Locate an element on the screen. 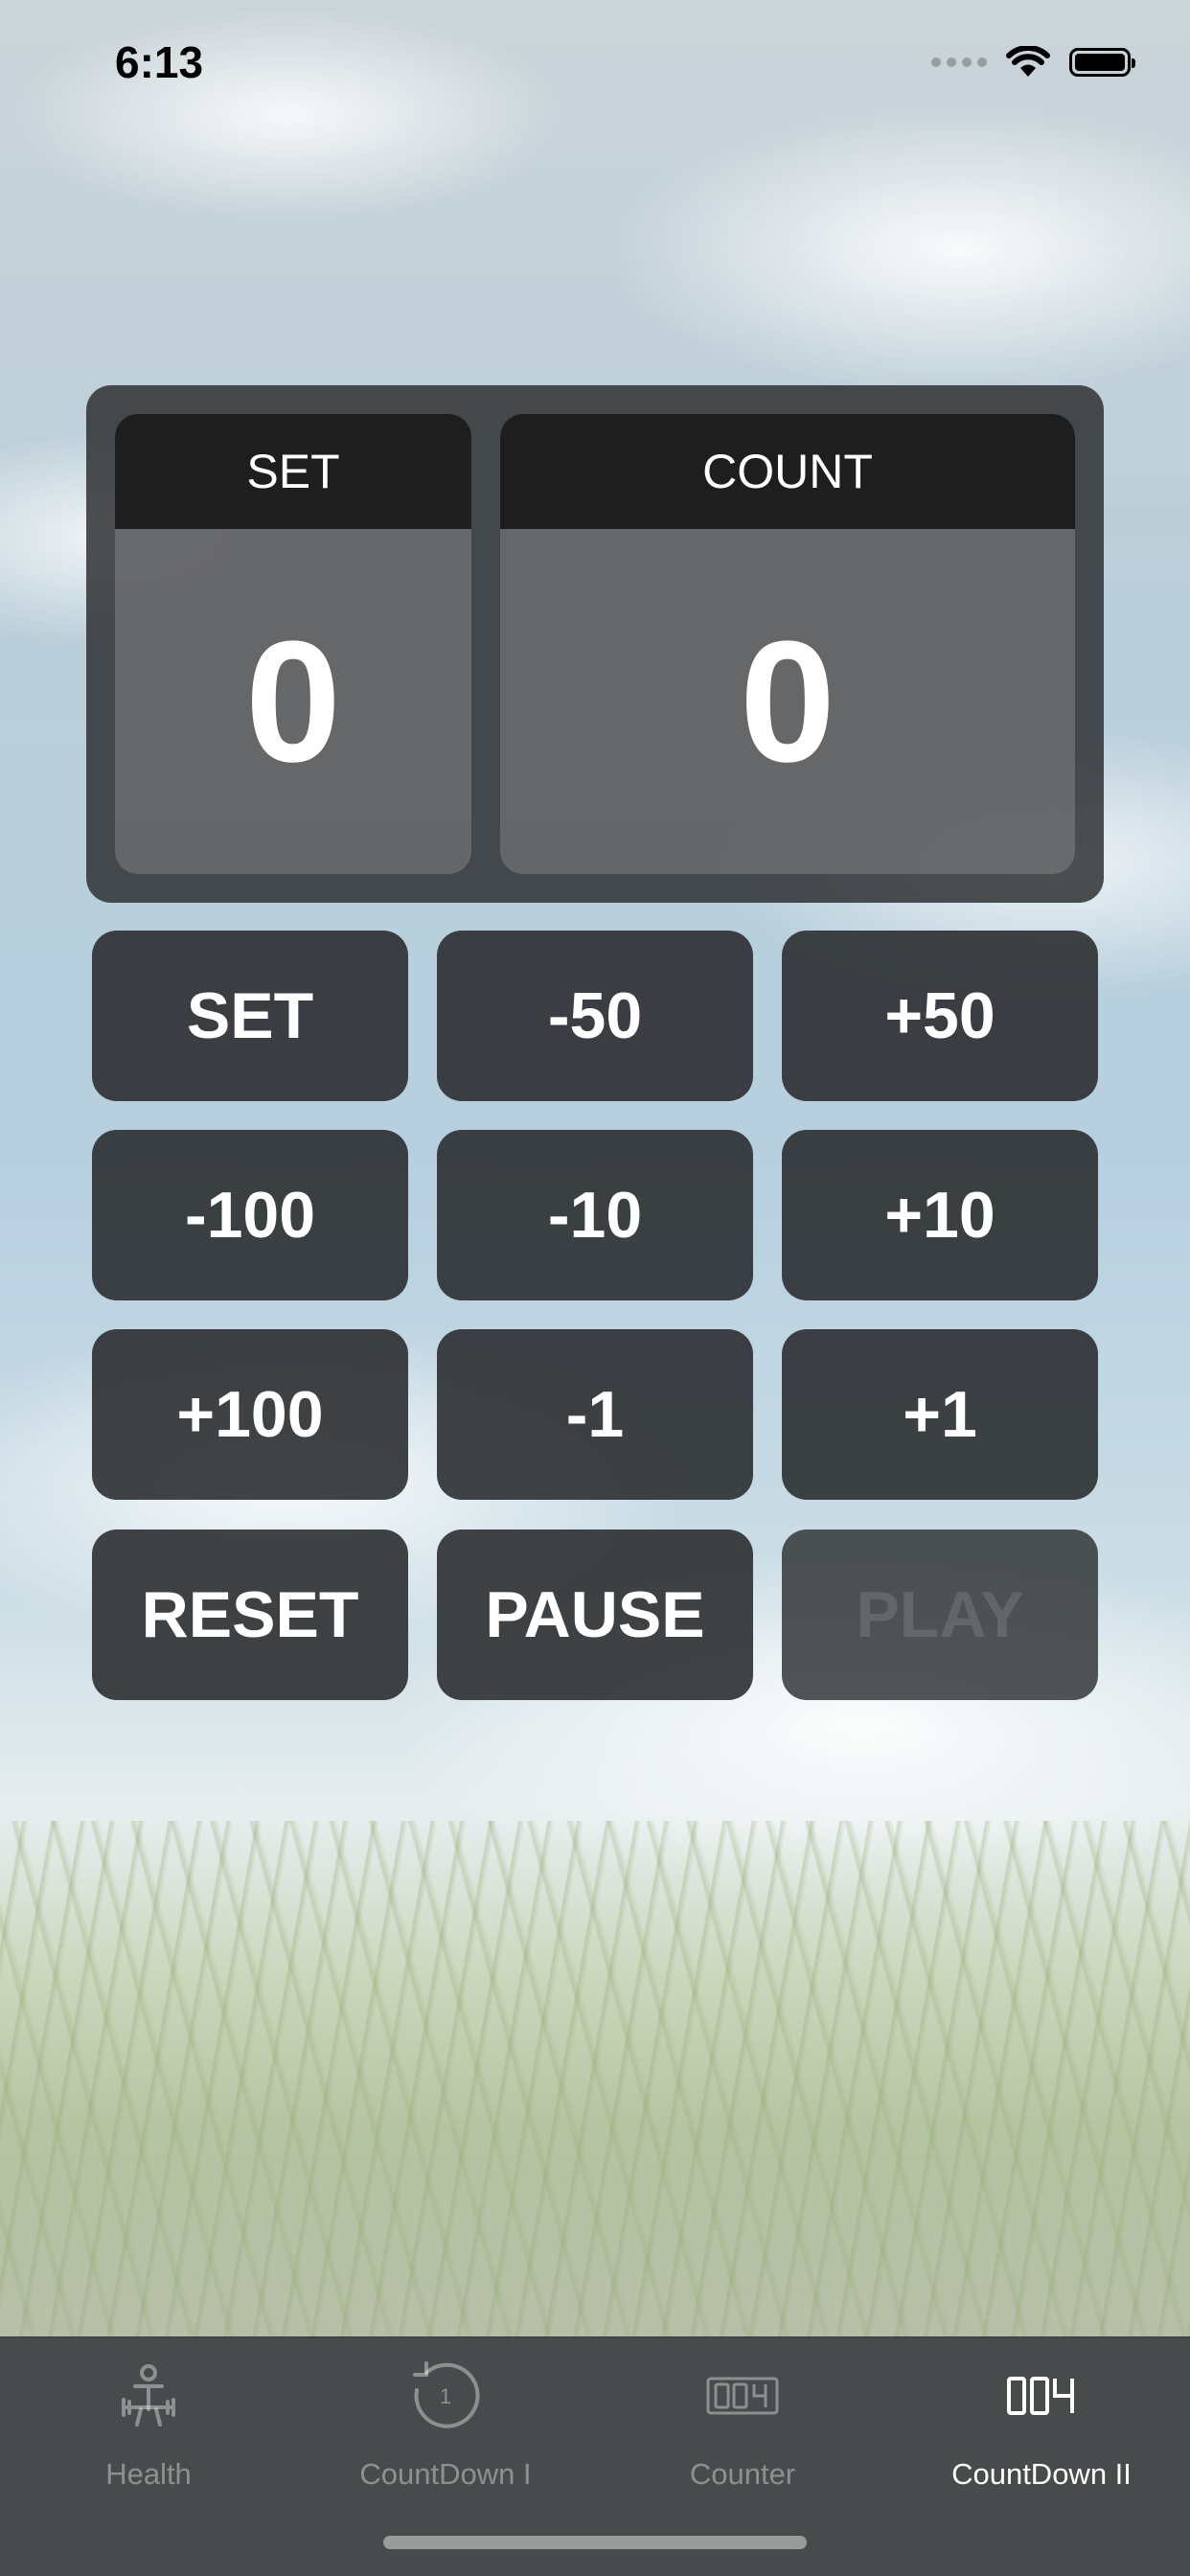  plus-10-button: +10 is located at coordinates (940, 1215).